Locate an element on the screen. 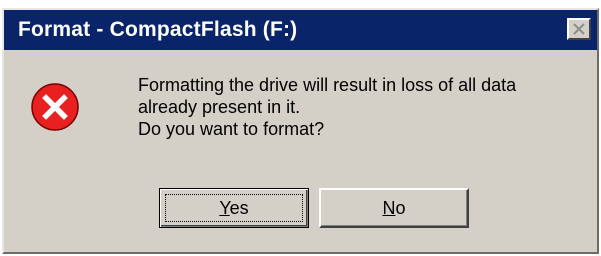 The image size is (601, 256). dialog-title: Format - CompactFlash (F:) is located at coordinates (158, 29).